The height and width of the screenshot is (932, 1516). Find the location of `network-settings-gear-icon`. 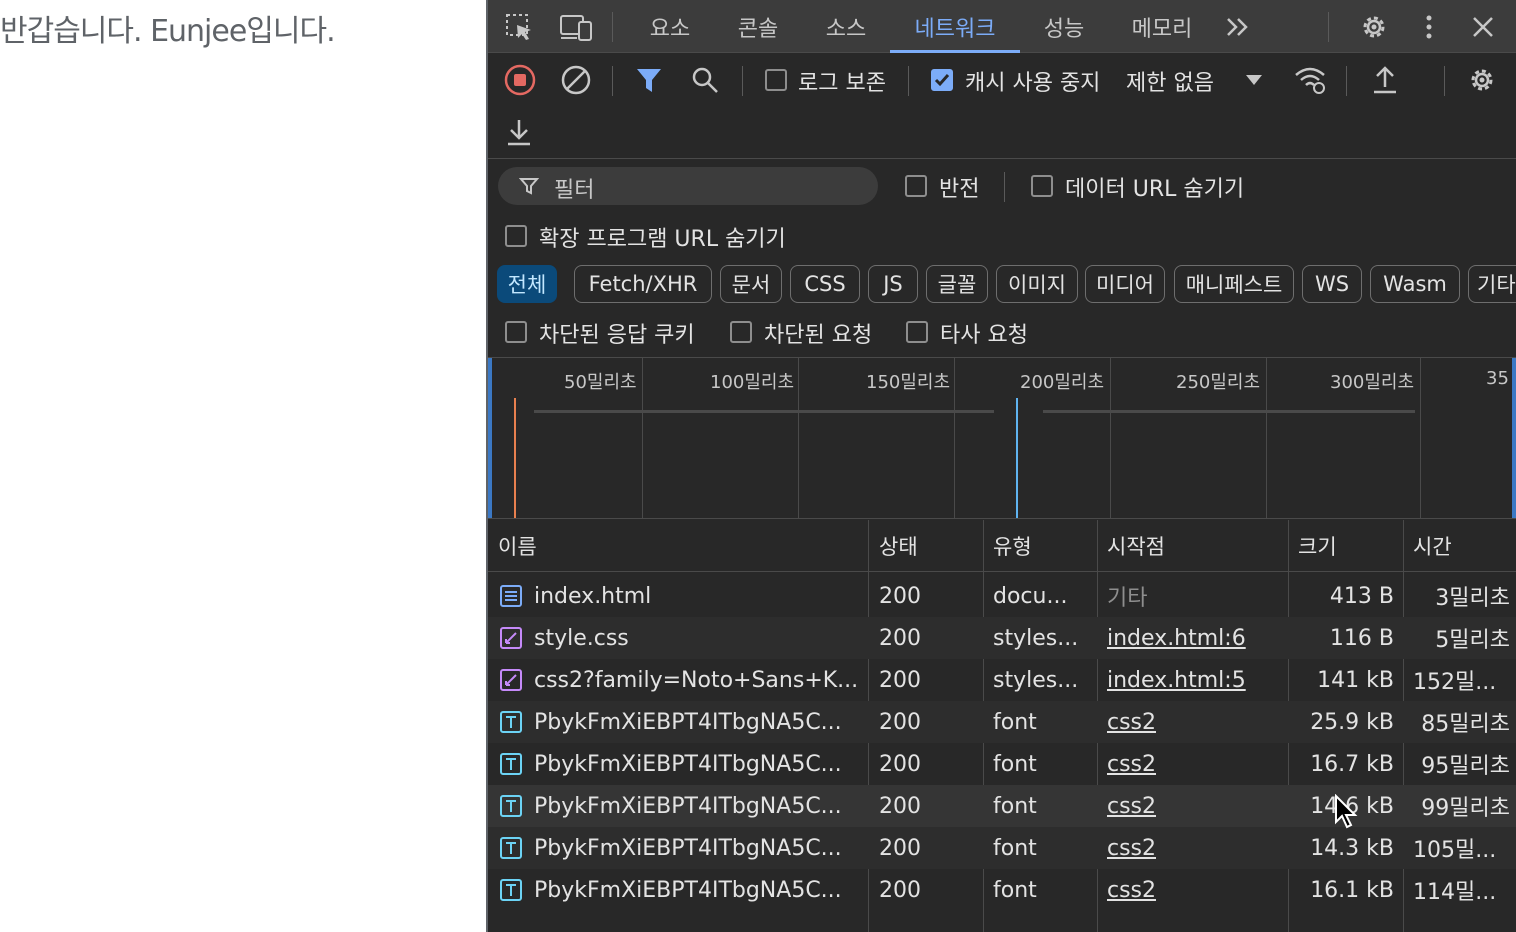

network-settings-gear-icon is located at coordinates (1482, 80).